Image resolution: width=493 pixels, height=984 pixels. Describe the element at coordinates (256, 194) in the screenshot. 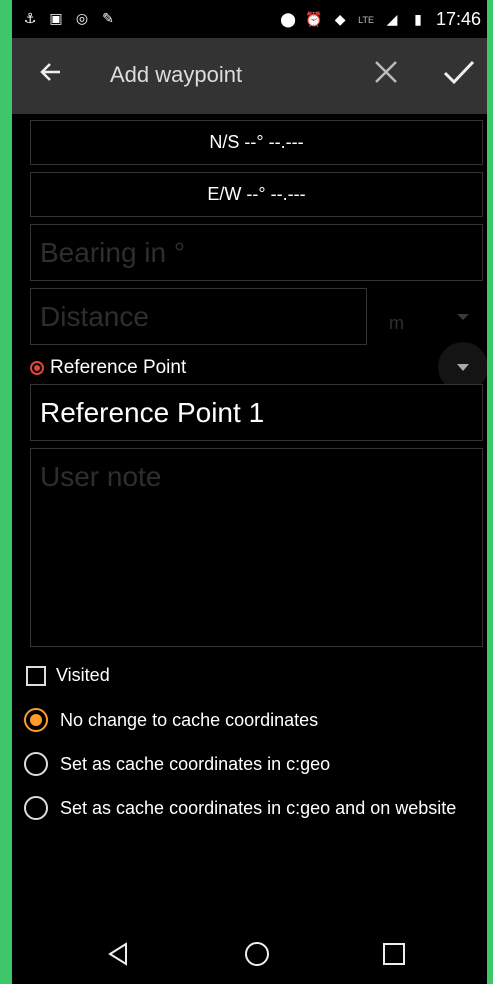

I see `longitude-button: E/W --° --.---` at that location.